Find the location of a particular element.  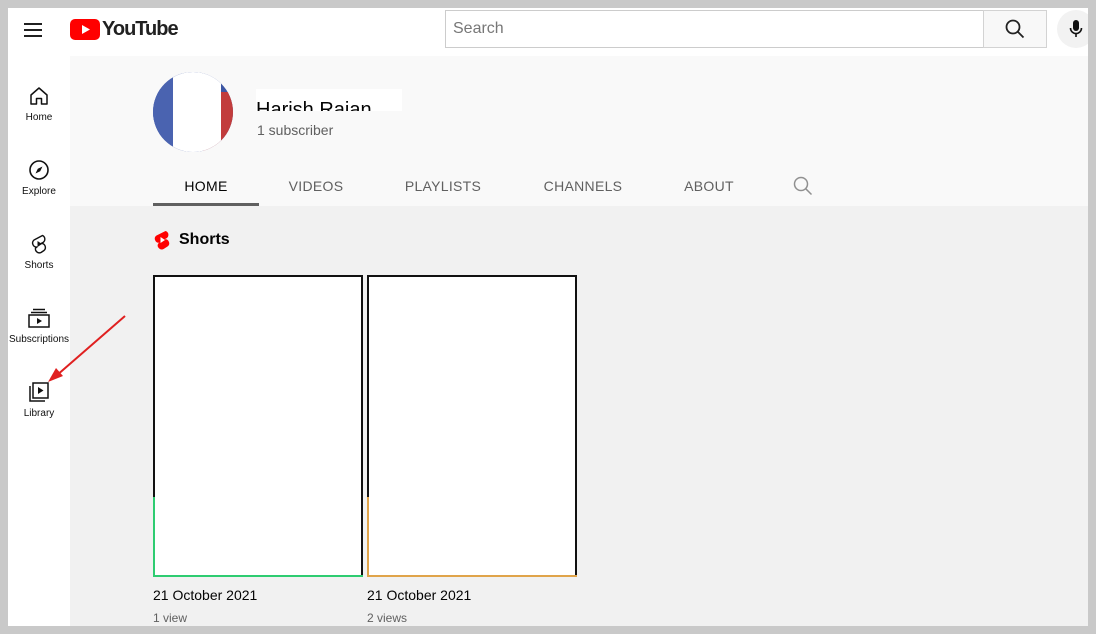

subscriber-count: 1 subscriber is located at coordinates (295, 130).